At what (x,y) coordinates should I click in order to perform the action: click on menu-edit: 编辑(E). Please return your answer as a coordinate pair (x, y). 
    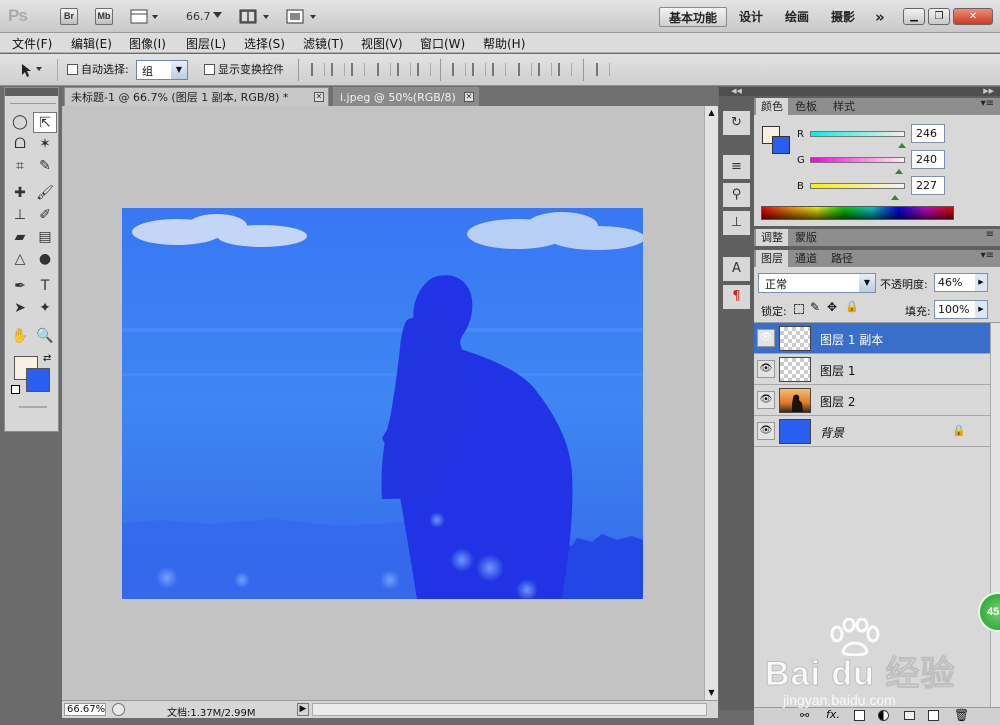
    Looking at the image, I should click on (91, 43).